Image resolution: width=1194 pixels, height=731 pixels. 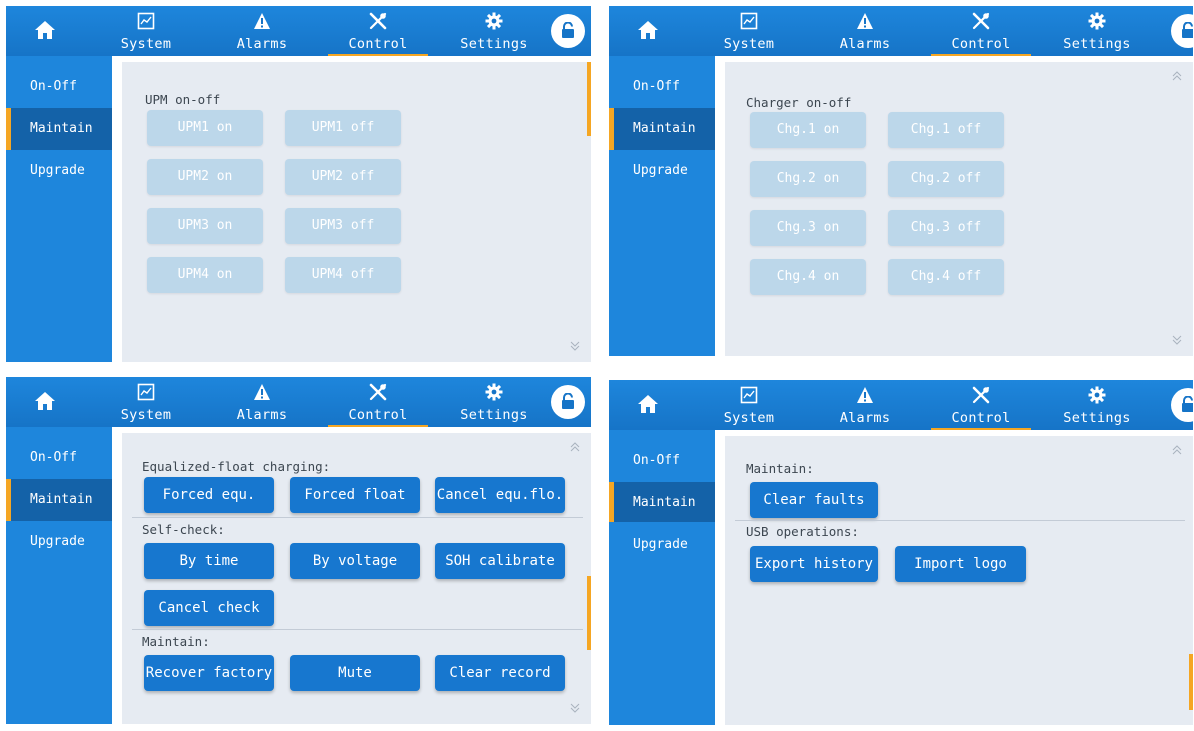 What do you see at coordinates (814, 564) in the screenshot?
I see `export-history-button: Export history` at bounding box center [814, 564].